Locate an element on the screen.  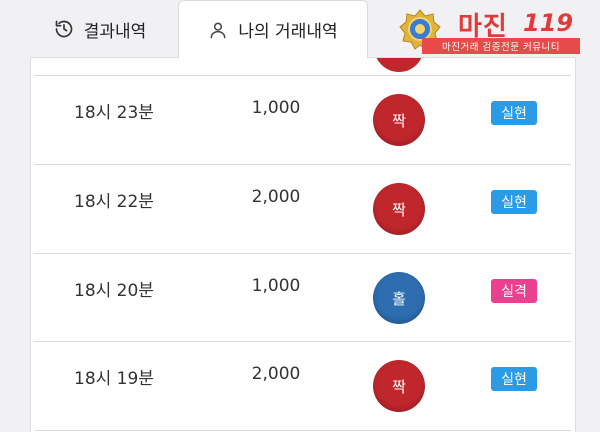
site-logo: 마진 119 마진거래 검증전문 커뮤니티 is located at coordinates (490, 32).